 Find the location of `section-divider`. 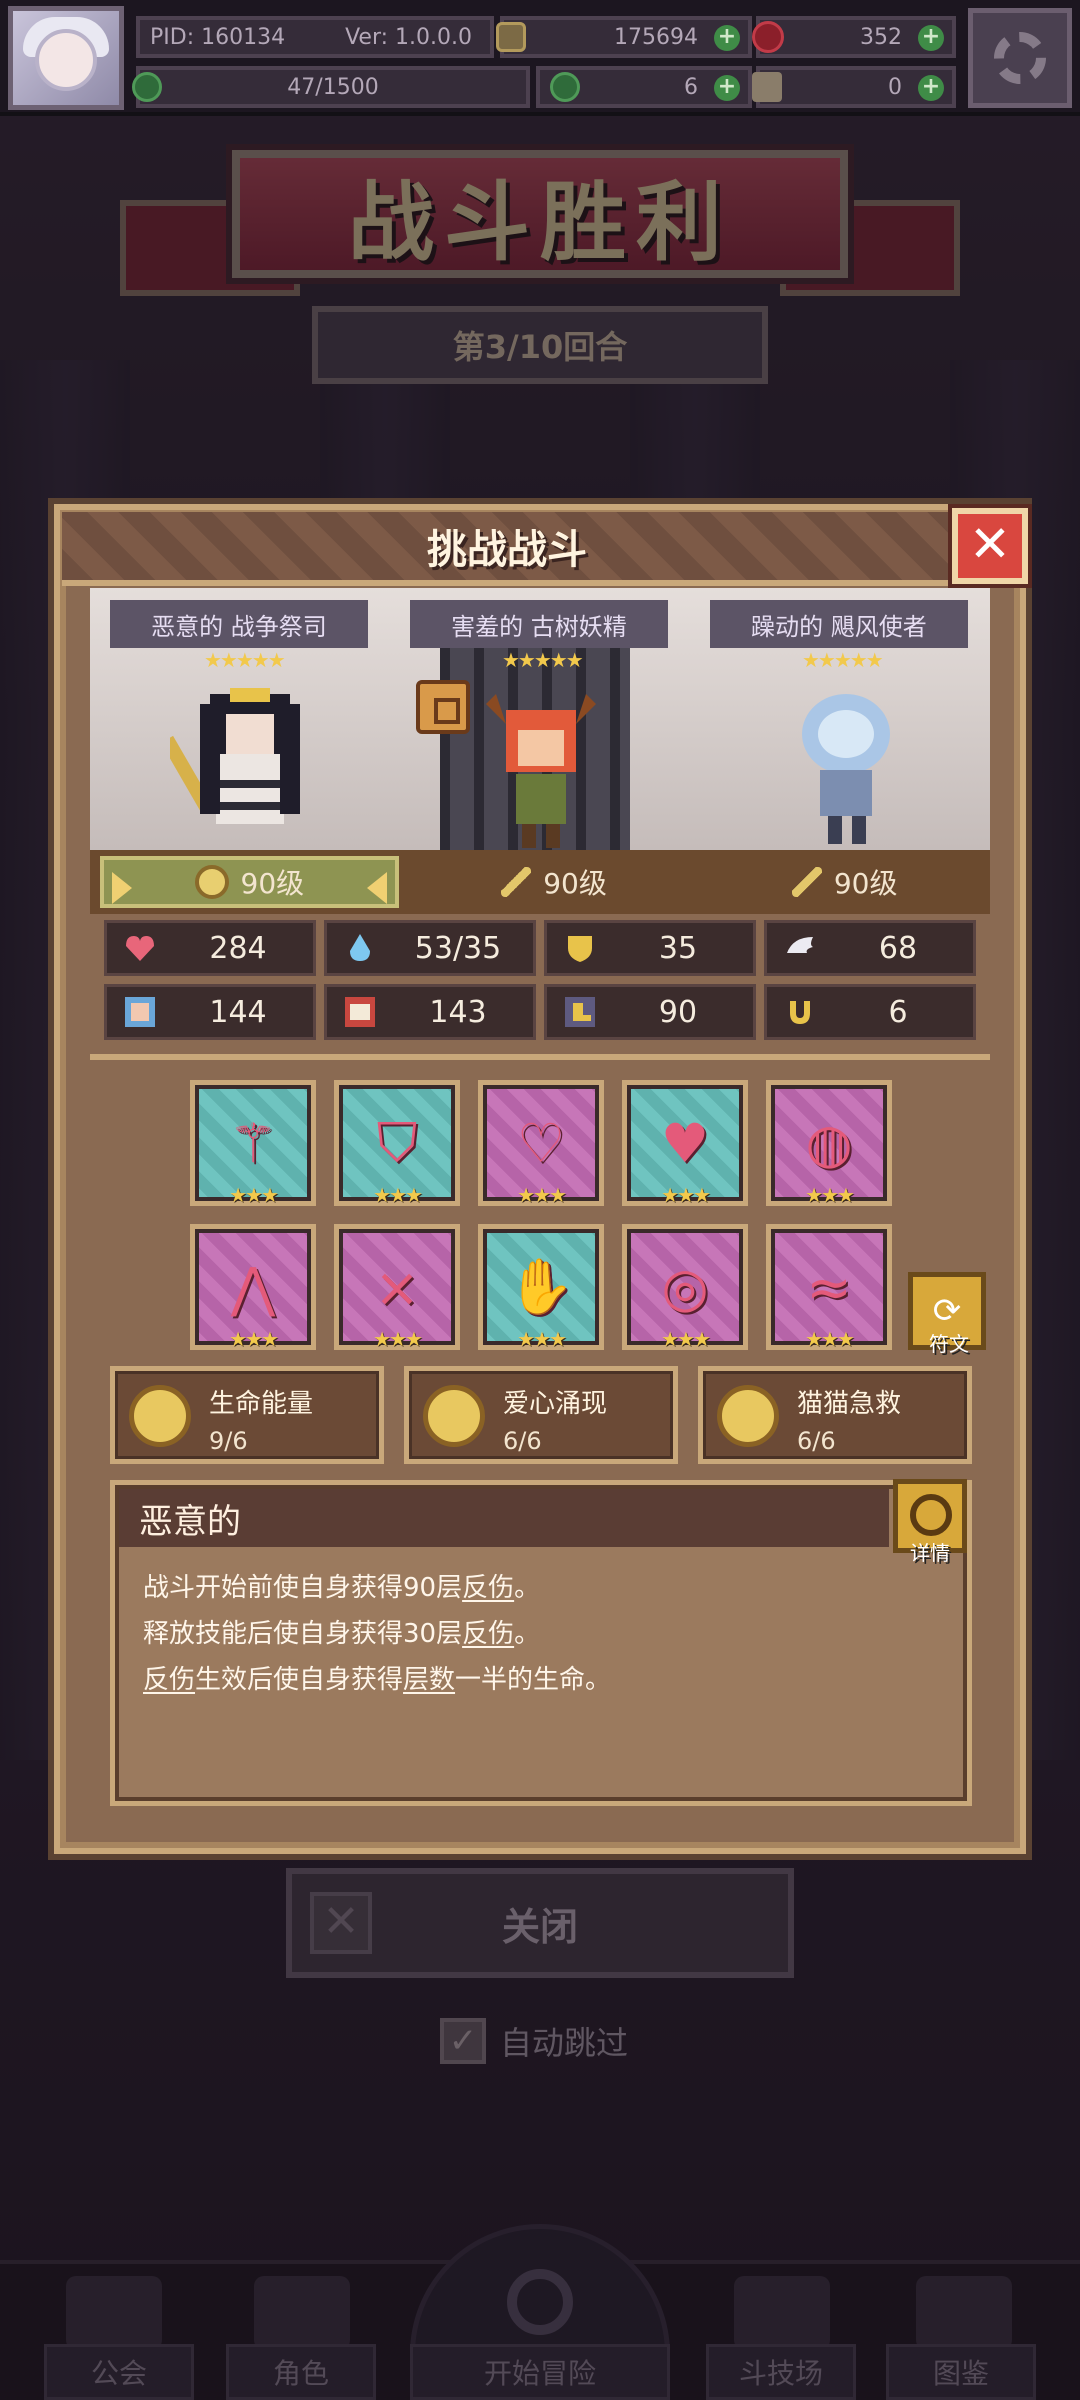

section-divider is located at coordinates (540, 1057).